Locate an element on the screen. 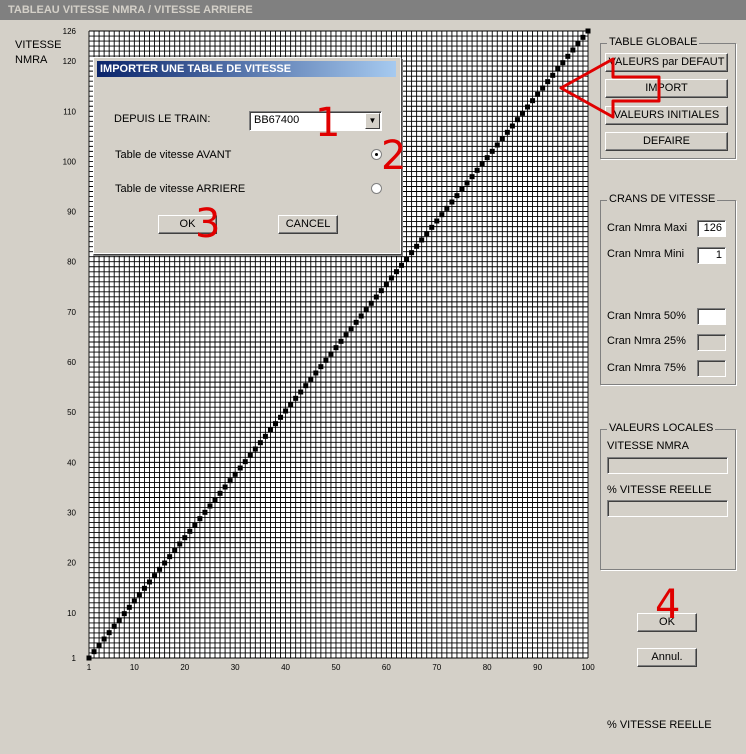 The image size is (746, 754). cancel-button: Annul. is located at coordinates (667, 657).